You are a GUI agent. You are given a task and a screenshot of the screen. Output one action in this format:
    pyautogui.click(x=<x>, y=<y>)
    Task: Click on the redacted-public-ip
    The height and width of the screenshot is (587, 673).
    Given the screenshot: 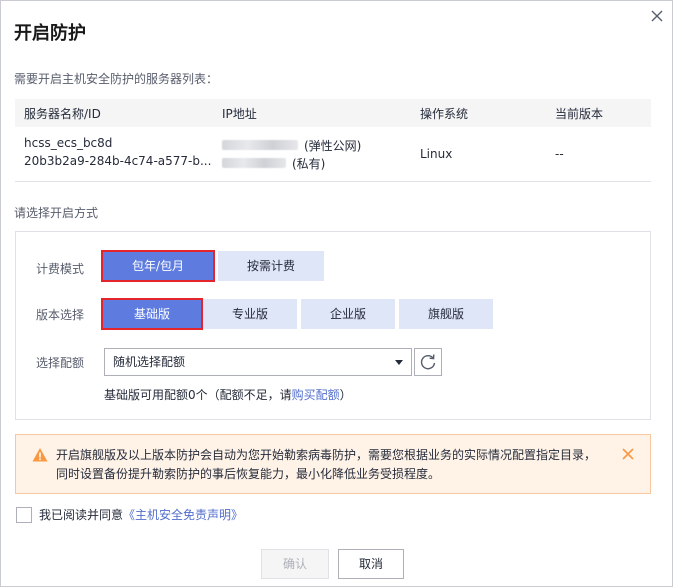 What is the action you would take?
    pyautogui.click(x=260, y=145)
    